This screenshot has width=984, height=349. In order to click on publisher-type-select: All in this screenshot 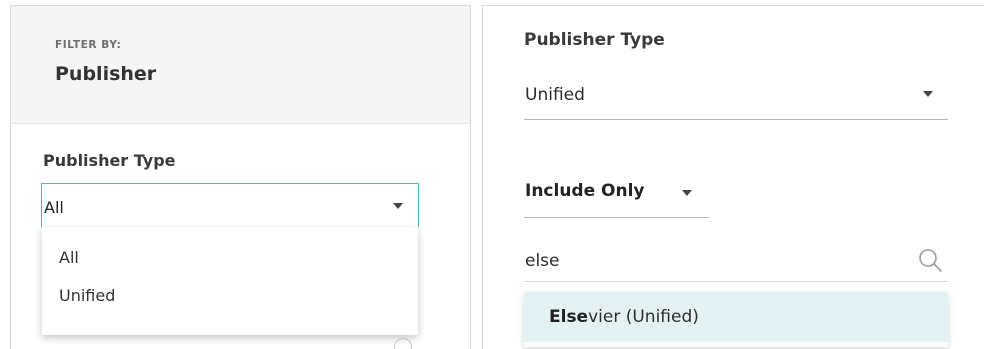, I will do `click(230, 205)`.